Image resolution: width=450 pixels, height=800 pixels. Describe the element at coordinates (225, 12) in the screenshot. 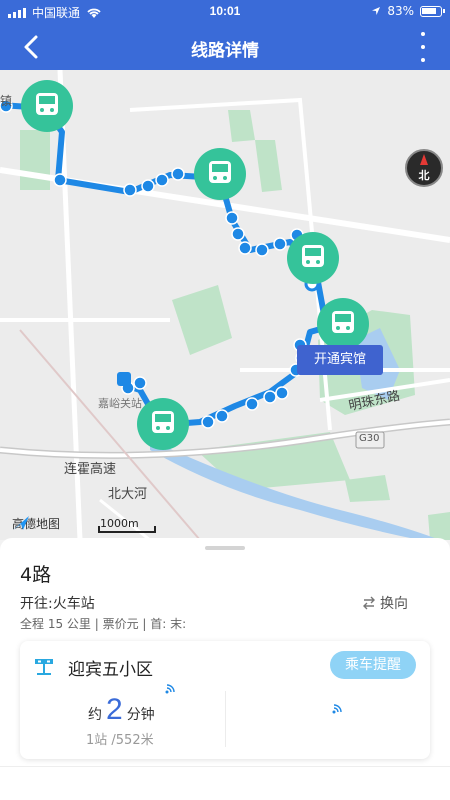

I see `status-bar: 中国联通 10:01 83%` at that location.